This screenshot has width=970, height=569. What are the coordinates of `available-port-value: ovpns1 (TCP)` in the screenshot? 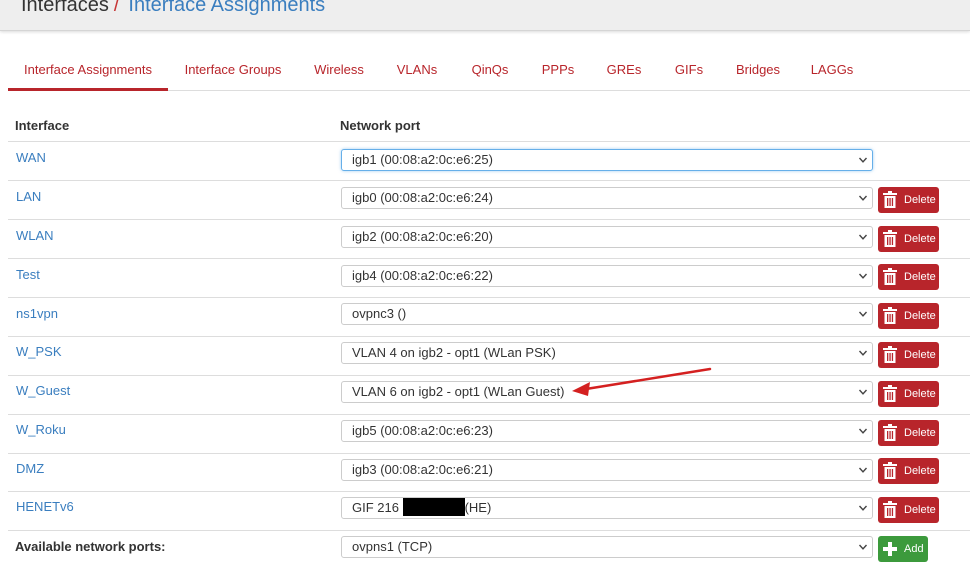 It's located at (392, 546).